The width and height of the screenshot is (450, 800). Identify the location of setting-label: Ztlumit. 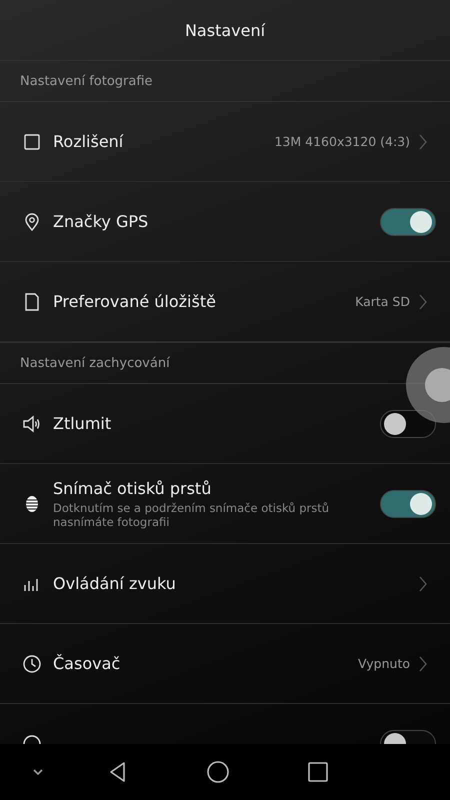
(82, 423).